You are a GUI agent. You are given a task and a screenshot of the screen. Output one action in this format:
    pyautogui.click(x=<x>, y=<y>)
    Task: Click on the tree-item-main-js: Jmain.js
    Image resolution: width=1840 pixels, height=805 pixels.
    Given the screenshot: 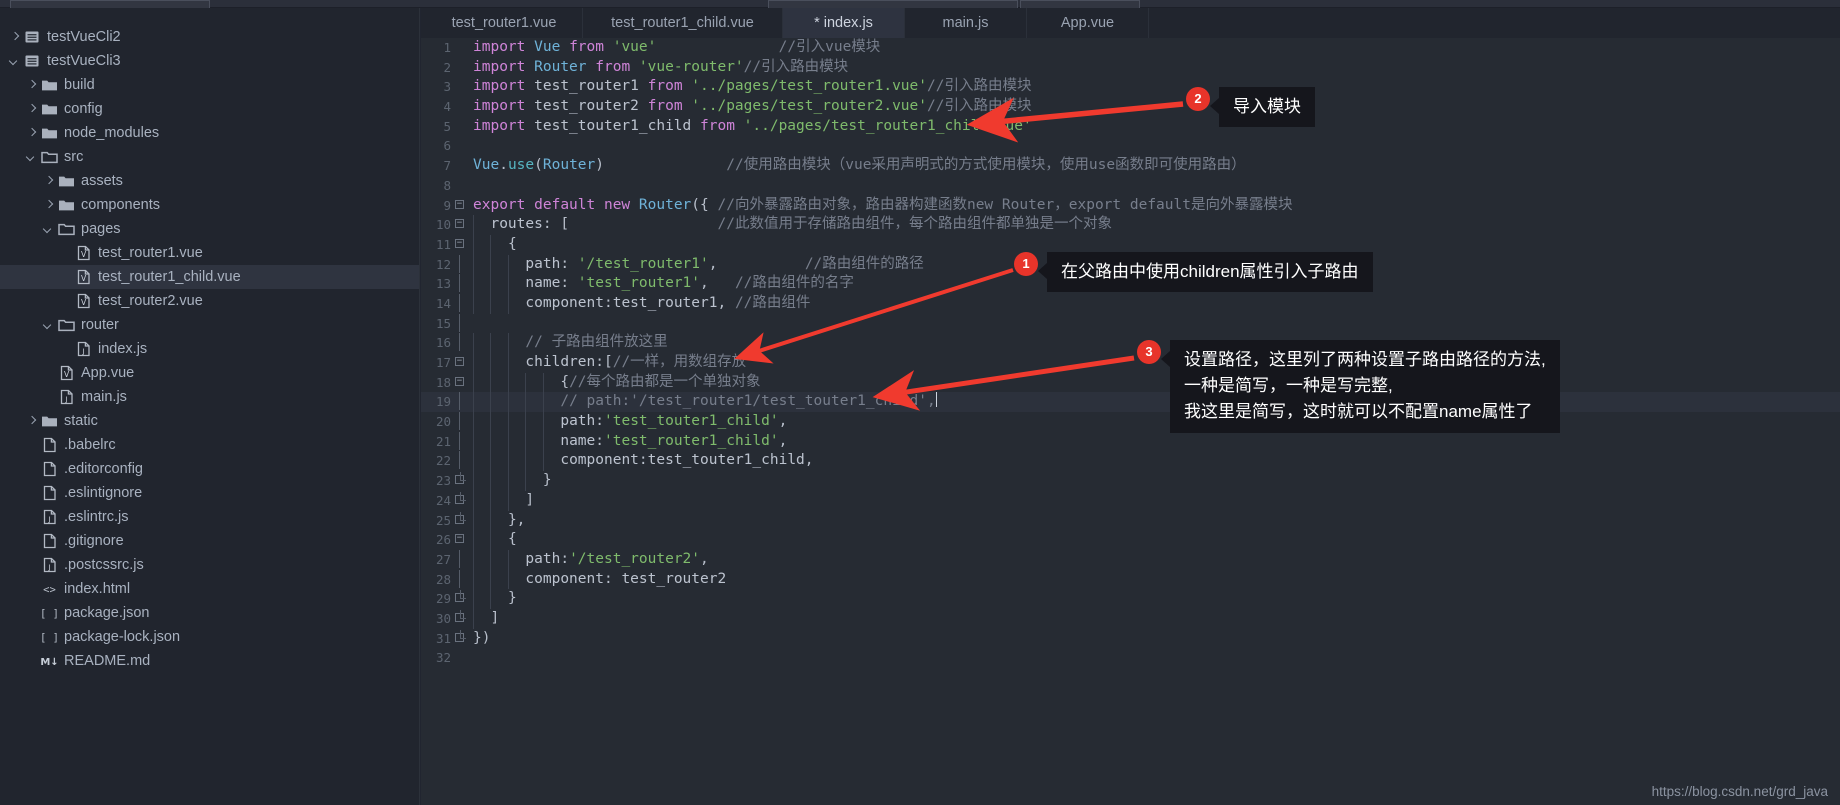 What is the action you would take?
    pyautogui.click(x=209, y=397)
    